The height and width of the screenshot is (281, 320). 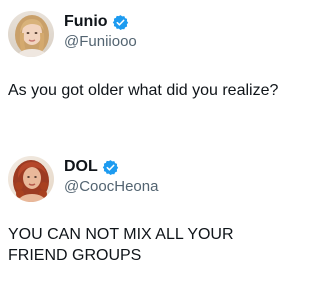 I want to click on author-row: Funio, so click(x=96, y=22).